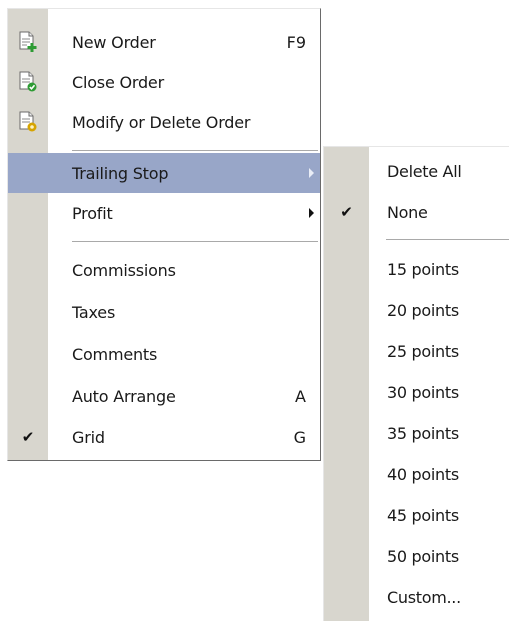  What do you see at coordinates (118, 82) in the screenshot?
I see `menu-item-label: Close Order` at bounding box center [118, 82].